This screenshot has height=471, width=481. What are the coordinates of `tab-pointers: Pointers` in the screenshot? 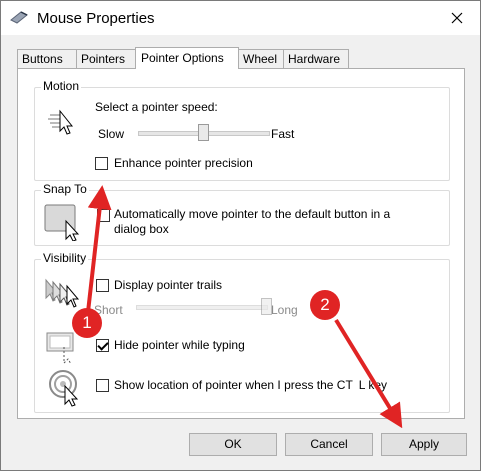 It's located at (108, 58).